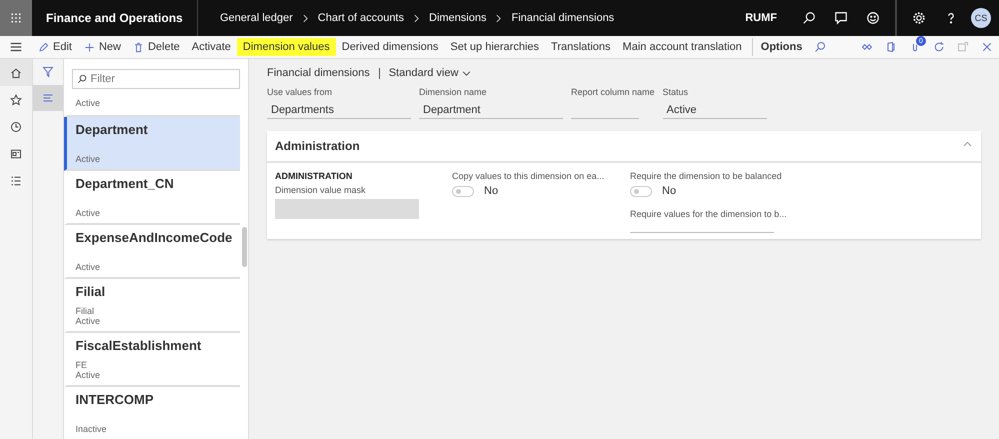 The width and height of the screenshot is (999, 439). I want to click on action-button: Edit, so click(55, 47).